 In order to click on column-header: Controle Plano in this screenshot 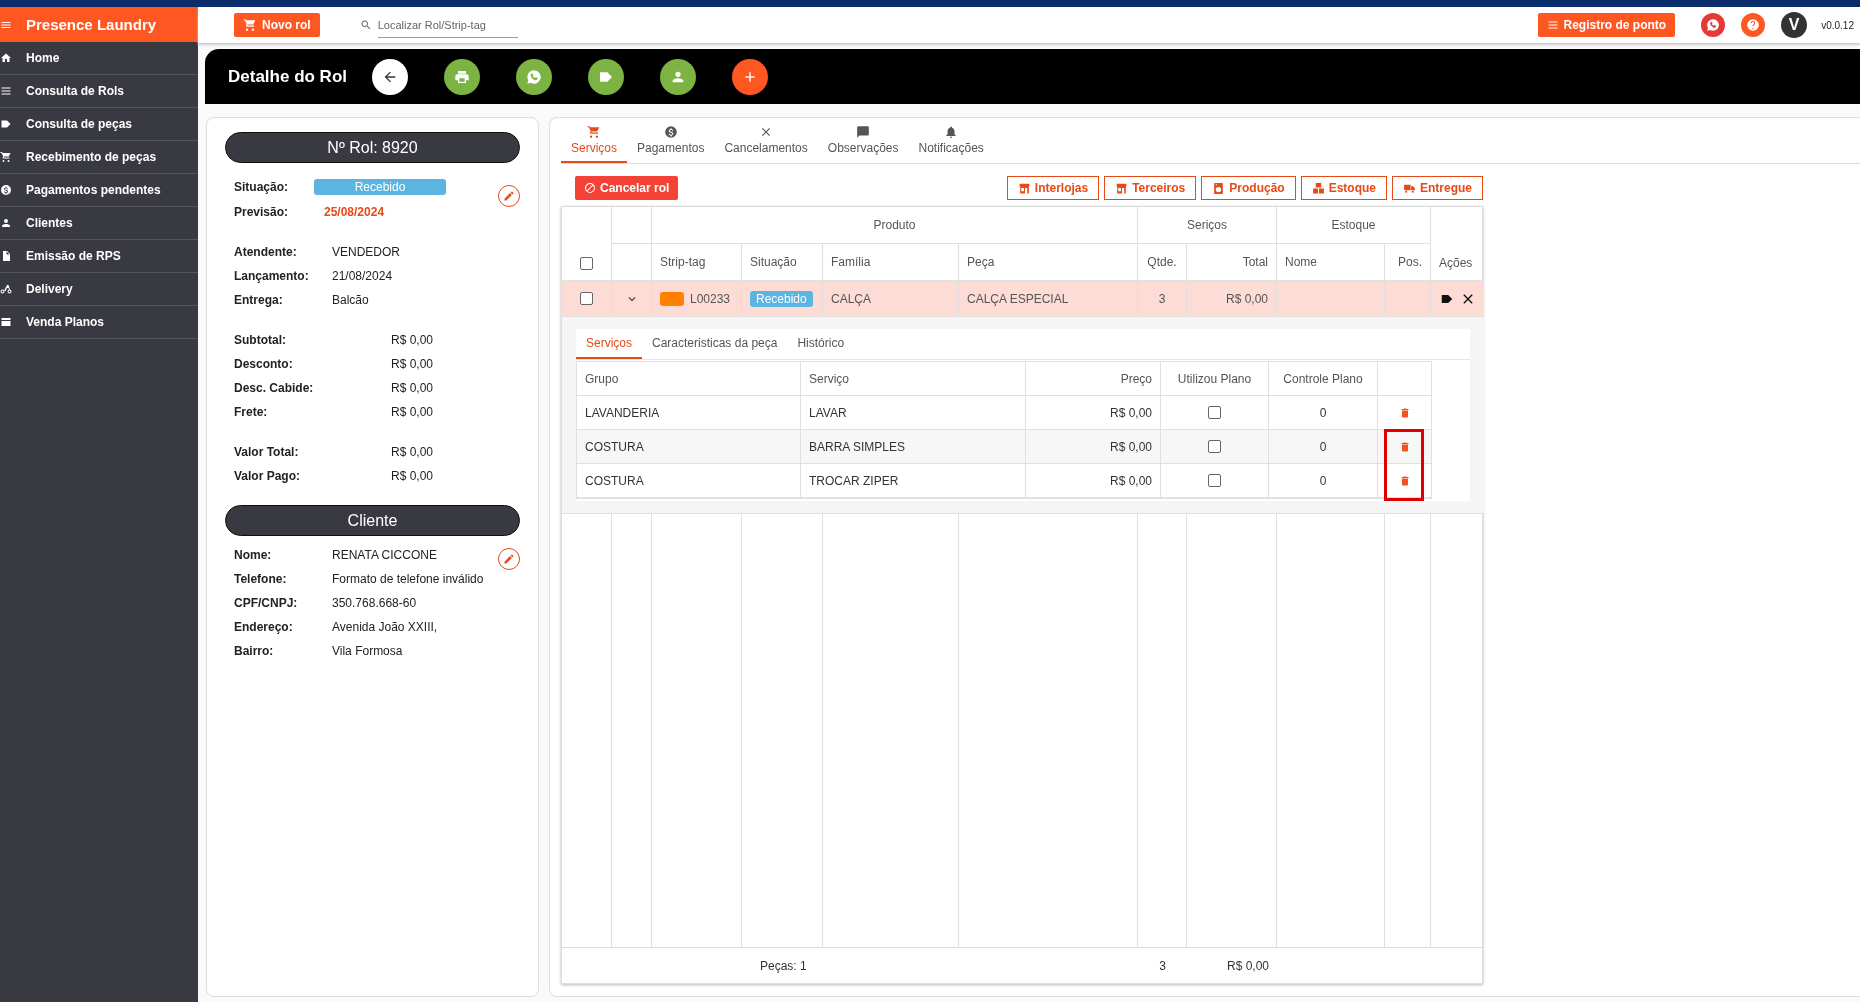, I will do `click(1323, 379)`.